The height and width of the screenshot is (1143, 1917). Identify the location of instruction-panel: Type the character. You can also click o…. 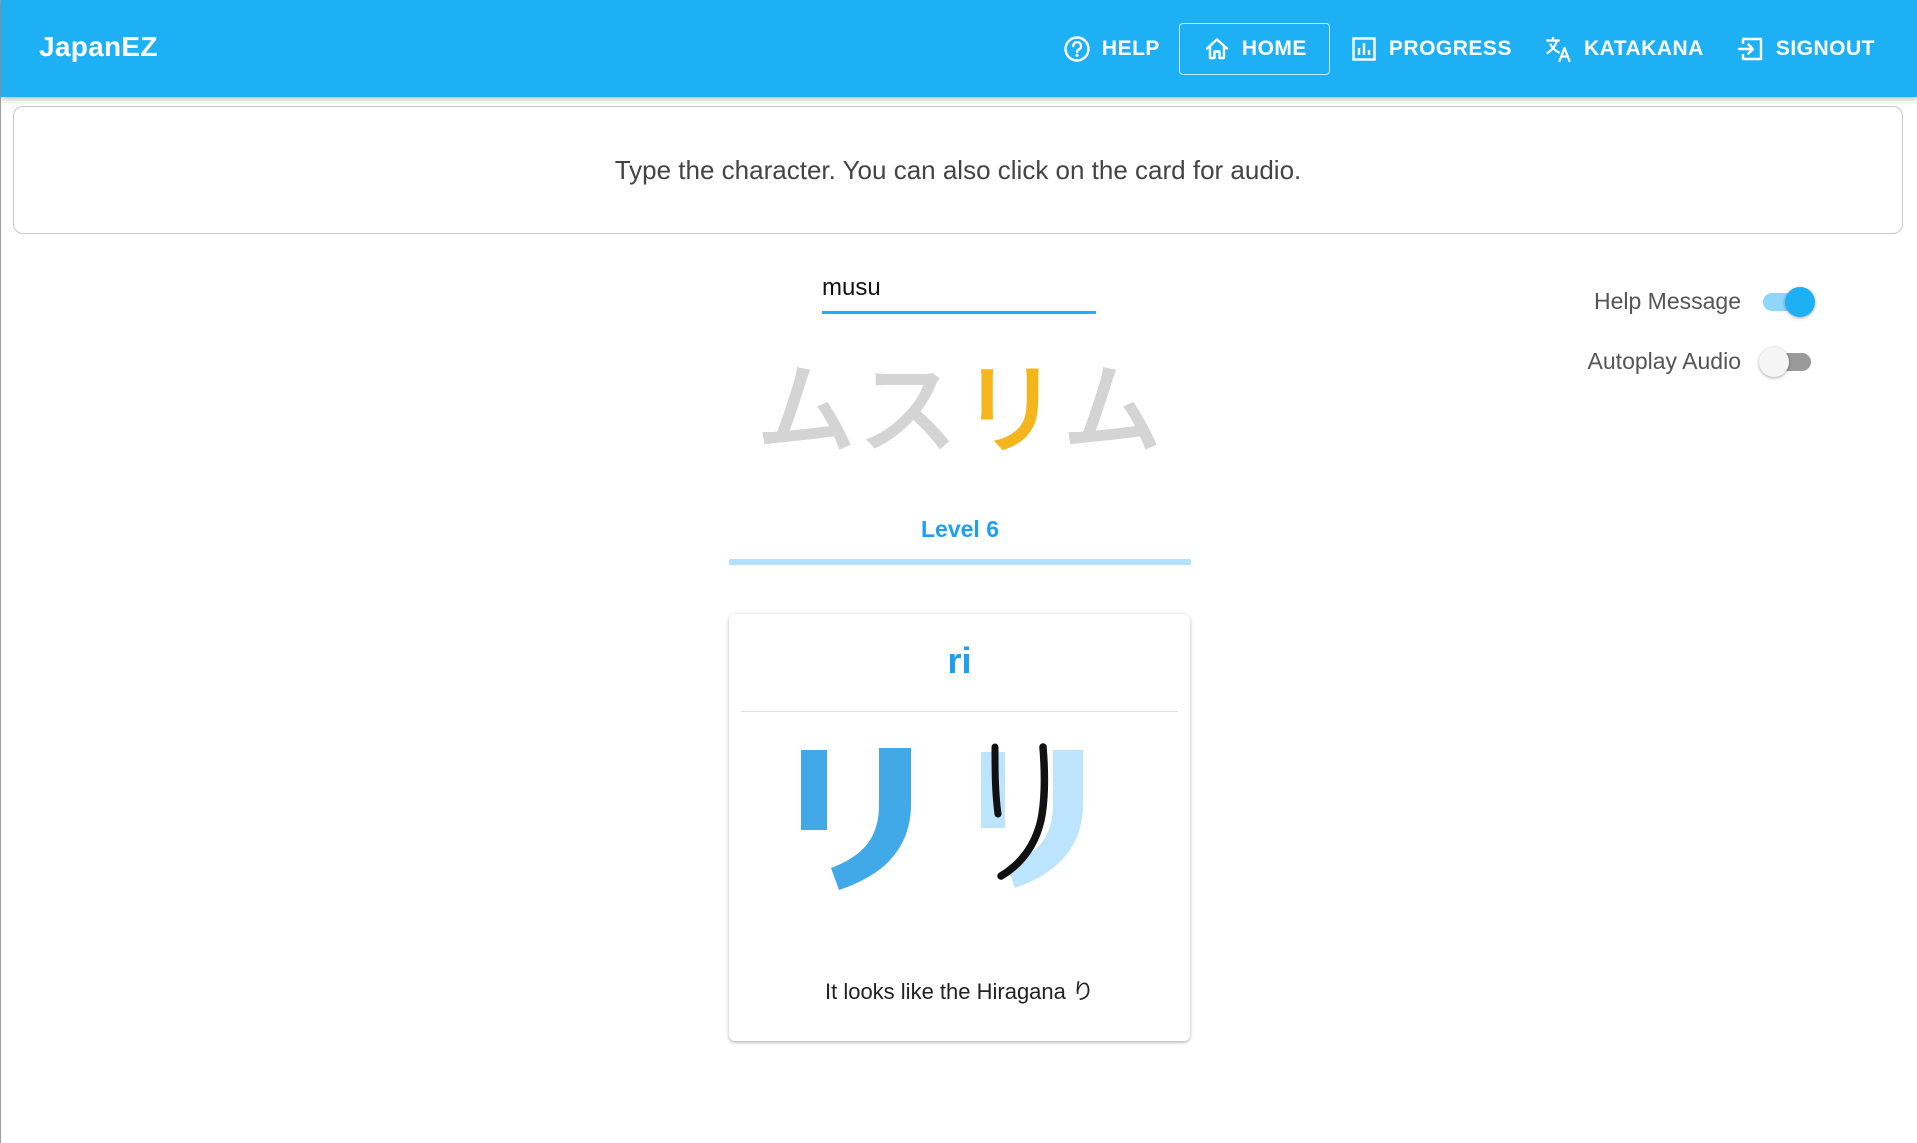
(958, 170).